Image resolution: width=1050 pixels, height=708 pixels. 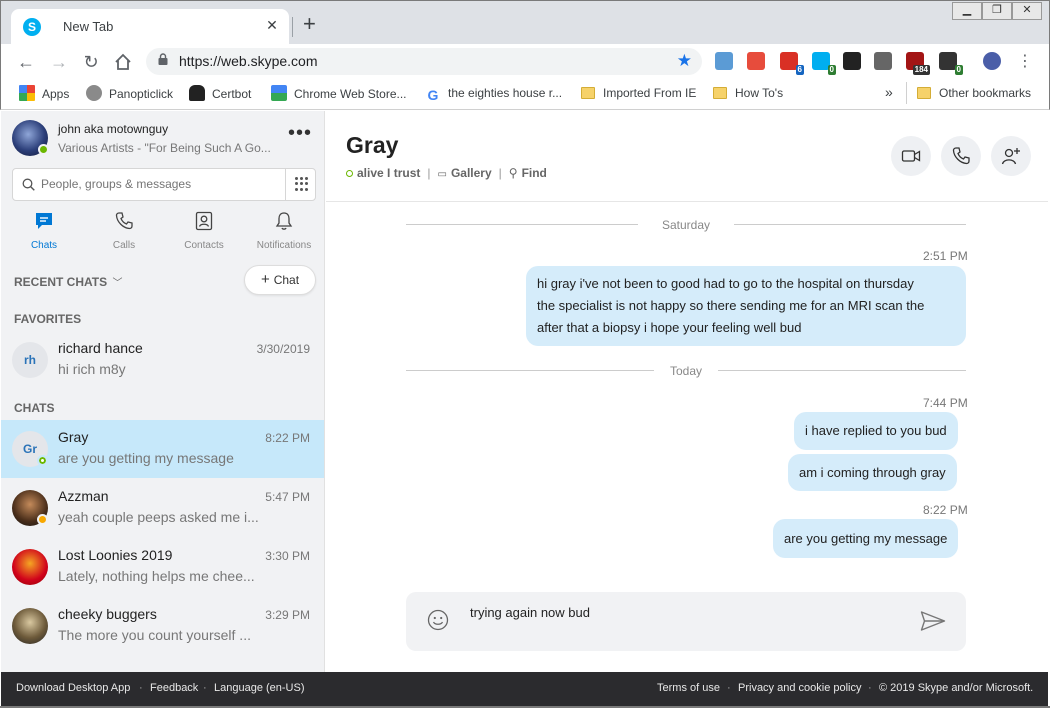 I want to click on date-divider-today: Today, so click(x=686, y=371).